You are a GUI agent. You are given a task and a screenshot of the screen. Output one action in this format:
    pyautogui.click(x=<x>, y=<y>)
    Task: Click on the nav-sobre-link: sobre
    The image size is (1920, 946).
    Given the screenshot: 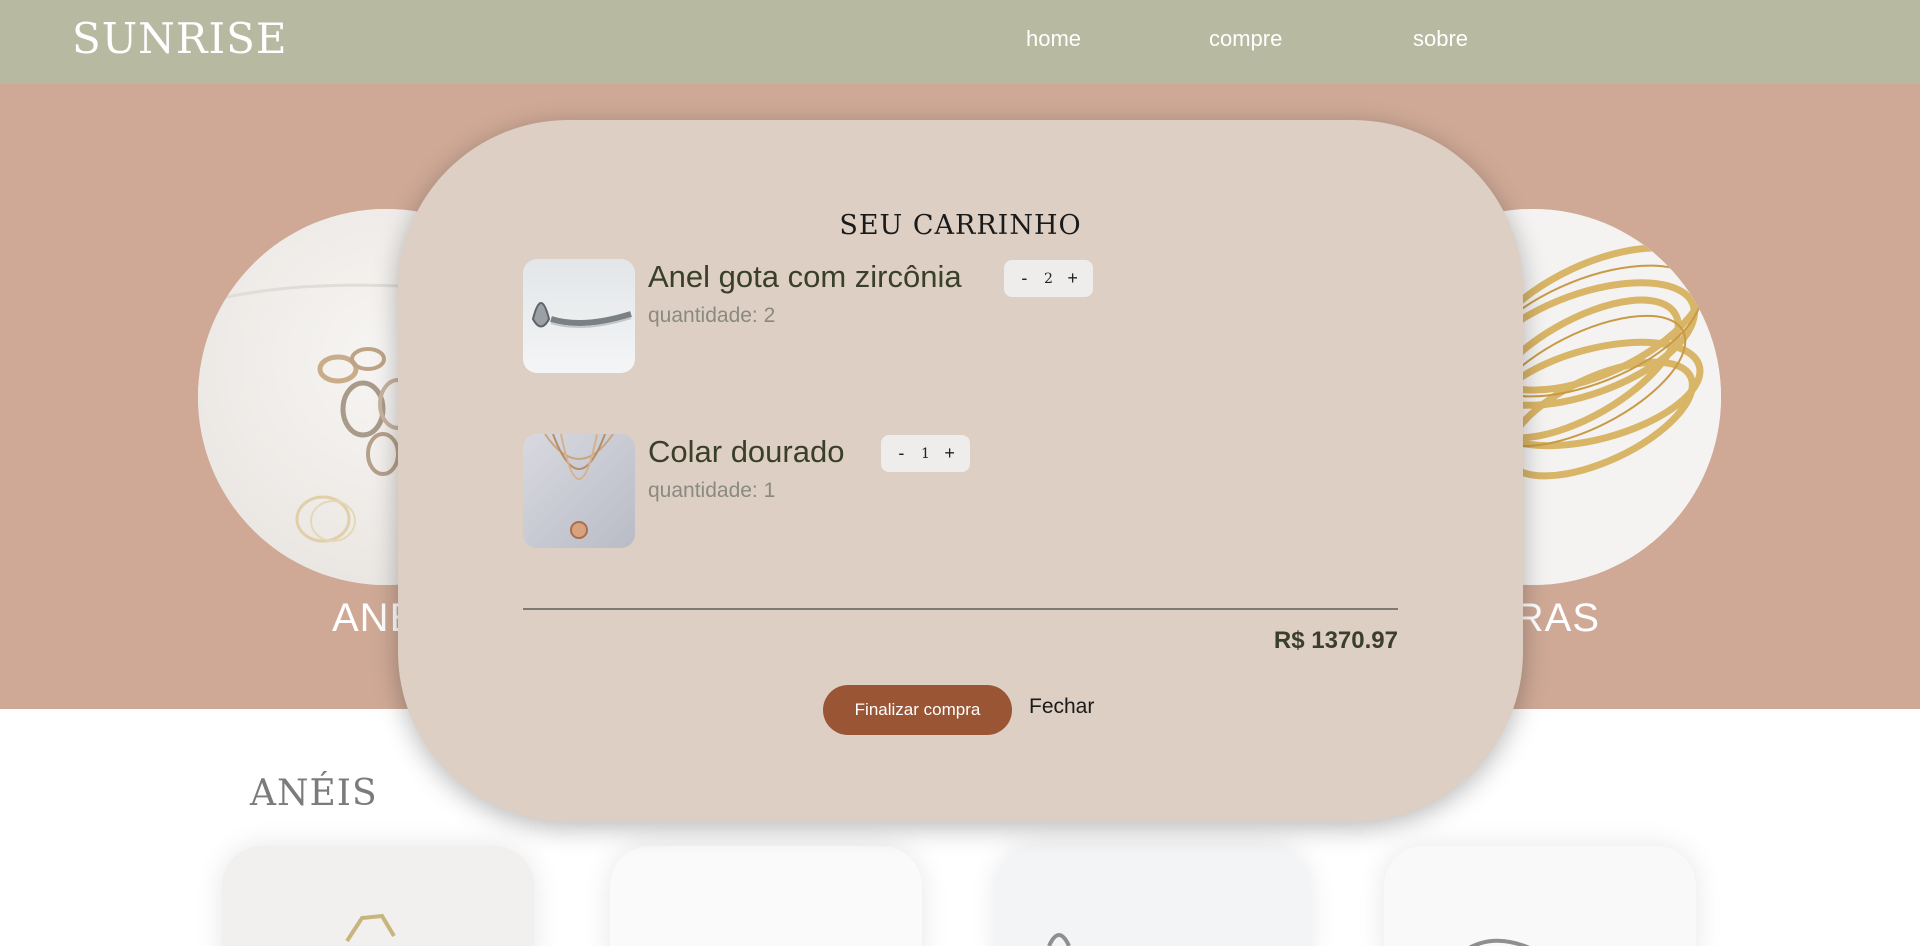 What is the action you would take?
    pyautogui.click(x=1440, y=39)
    